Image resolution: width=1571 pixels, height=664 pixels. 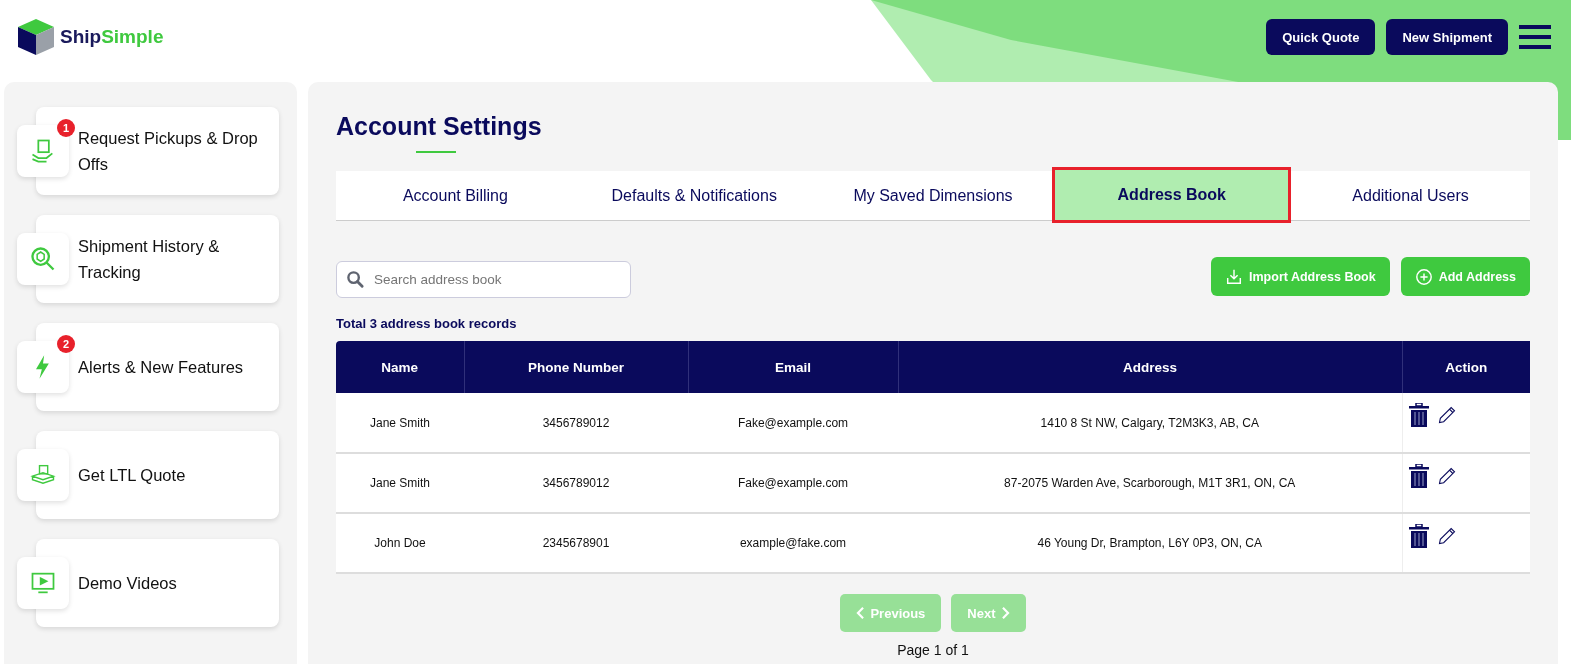 I want to click on header-button: New Shipment, so click(x=1447, y=37).